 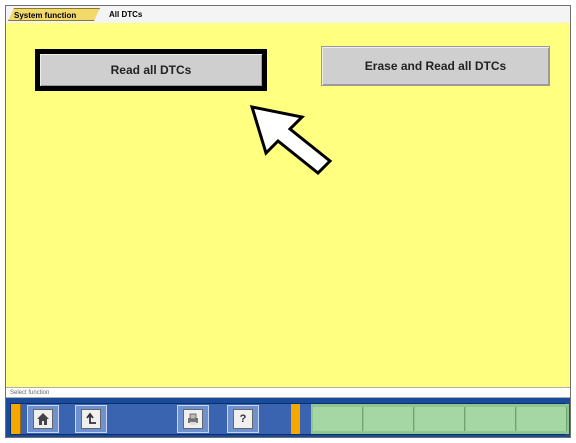 I want to click on toolbar-mid-cap, so click(x=295, y=419).